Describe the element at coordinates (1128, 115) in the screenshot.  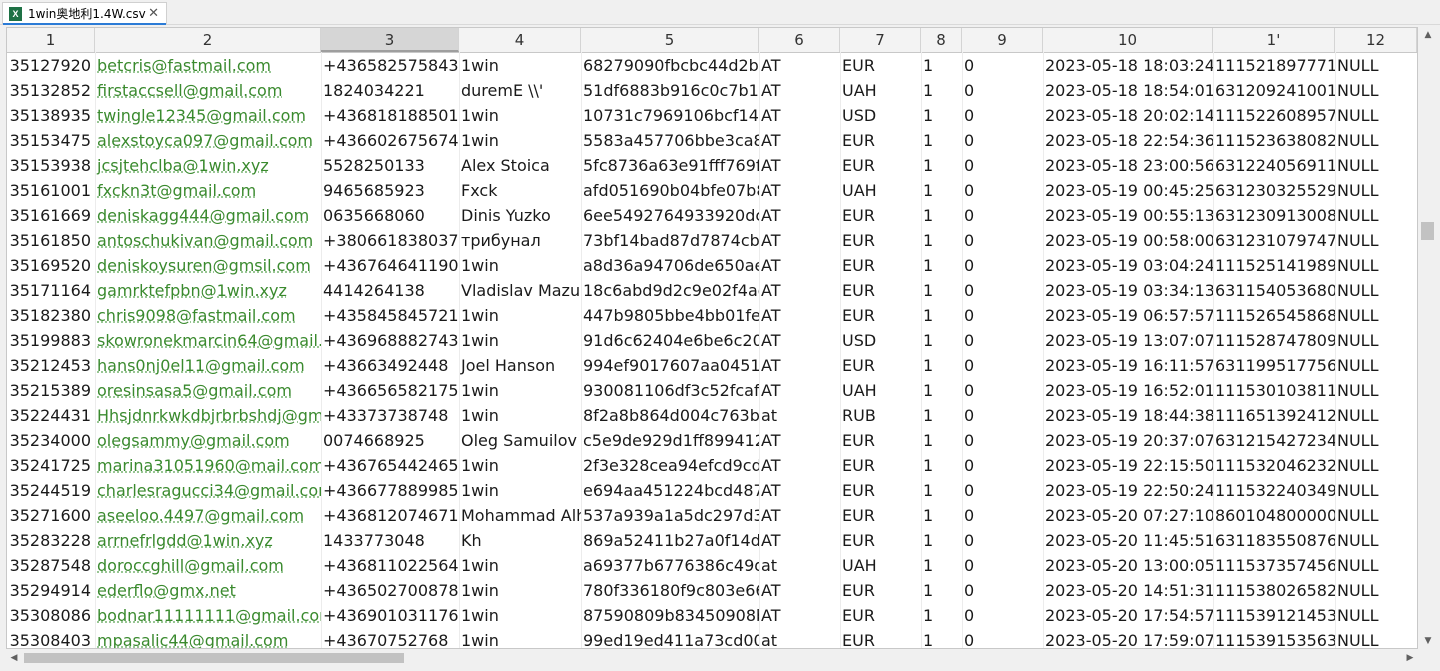
I see `cell-created-at: 2023-05-18 20:02:14` at that location.